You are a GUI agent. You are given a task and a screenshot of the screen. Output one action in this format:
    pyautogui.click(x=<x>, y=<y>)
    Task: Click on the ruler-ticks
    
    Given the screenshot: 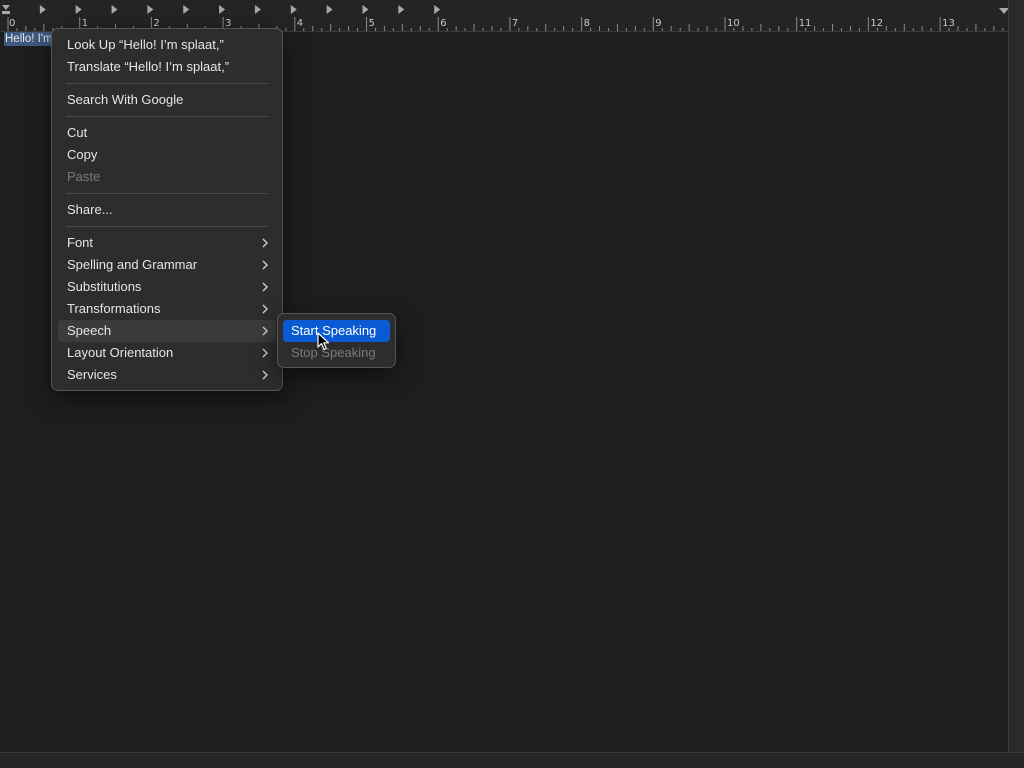 What is the action you would take?
    pyautogui.click(x=507, y=18)
    